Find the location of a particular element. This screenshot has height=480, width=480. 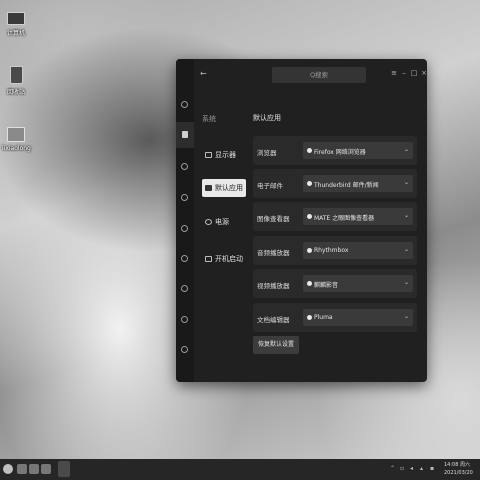

search-input: Q搜索 is located at coordinates (319, 75).